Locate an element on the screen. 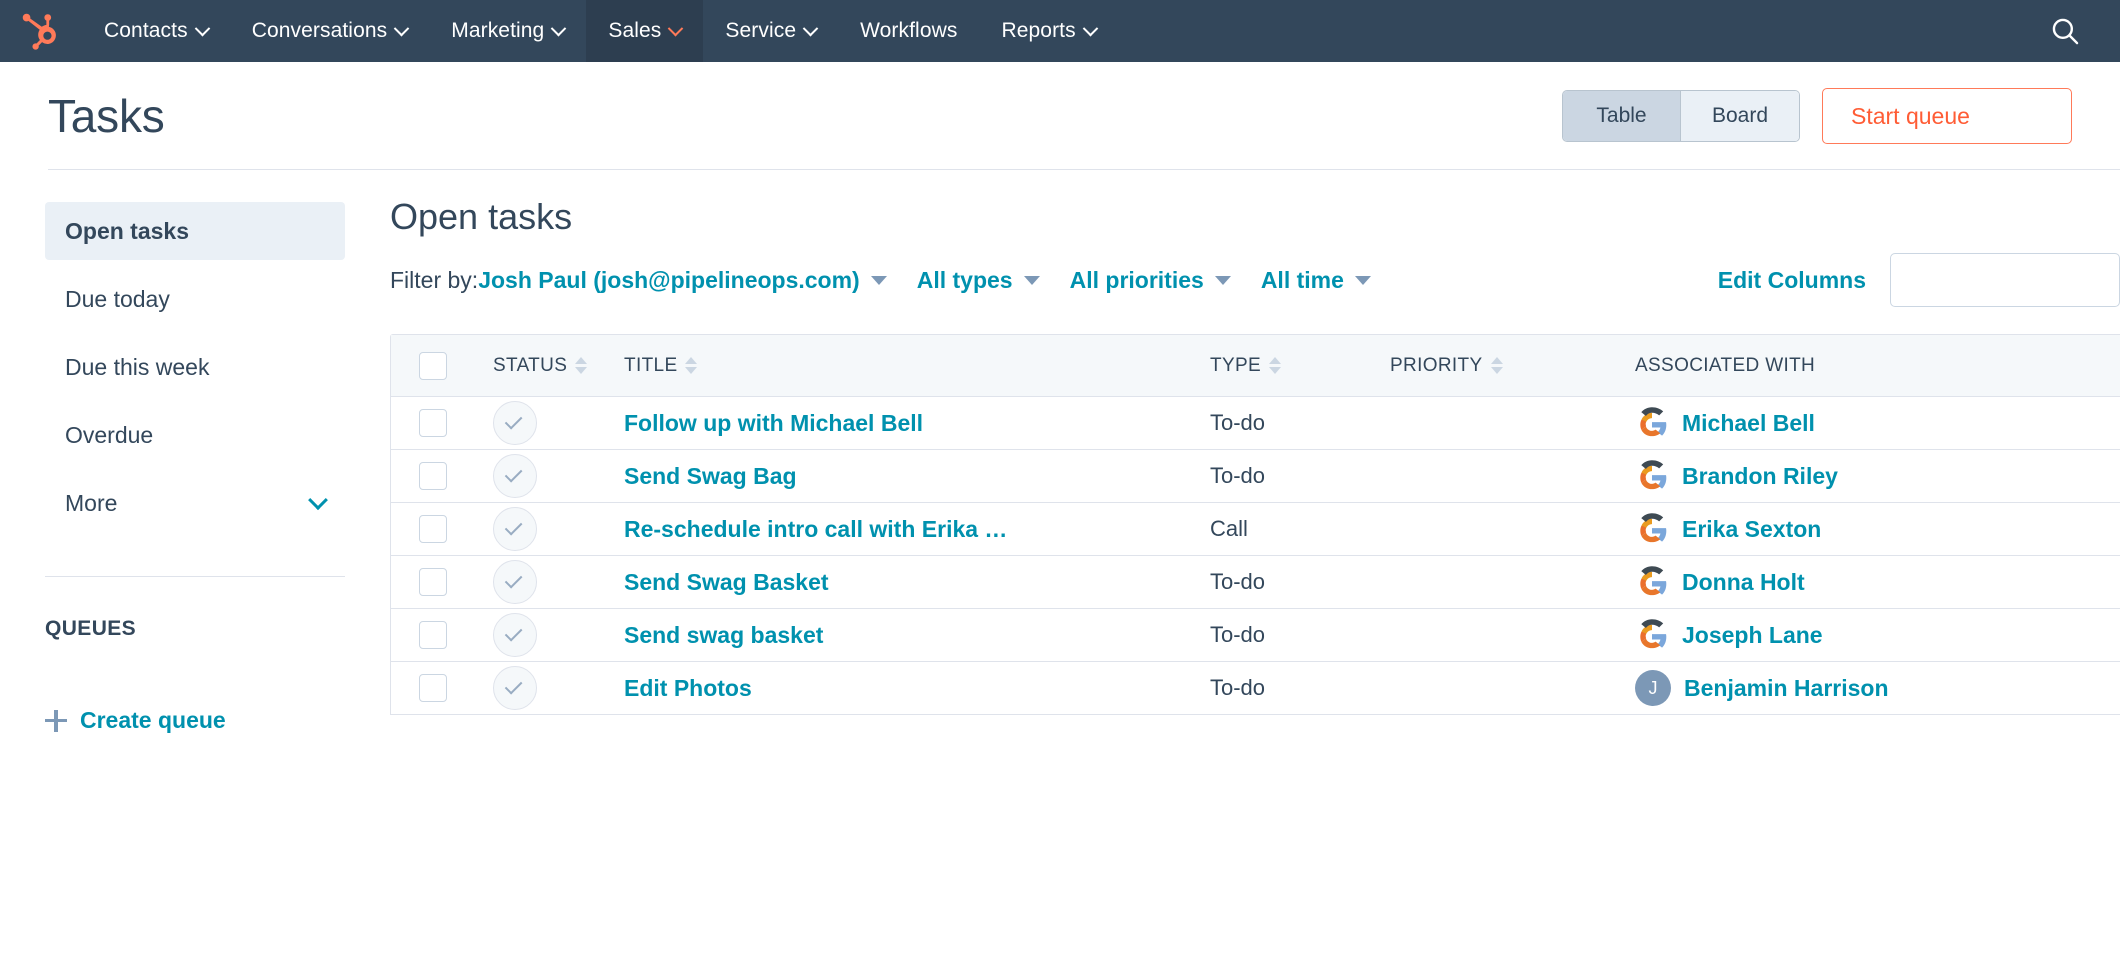  sidebar-item-more: More is located at coordinates (195, 503).